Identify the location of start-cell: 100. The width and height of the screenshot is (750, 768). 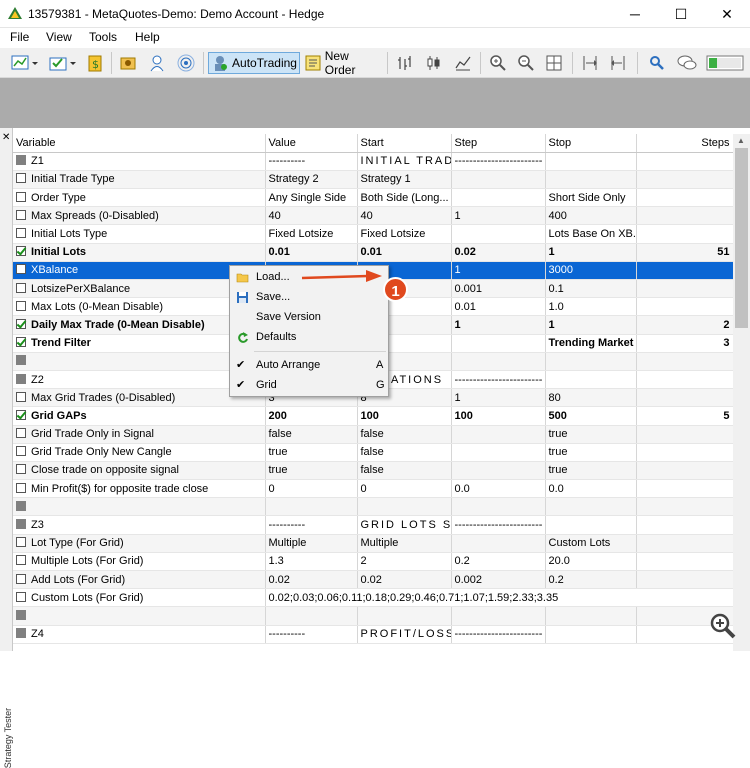
(404, 416).